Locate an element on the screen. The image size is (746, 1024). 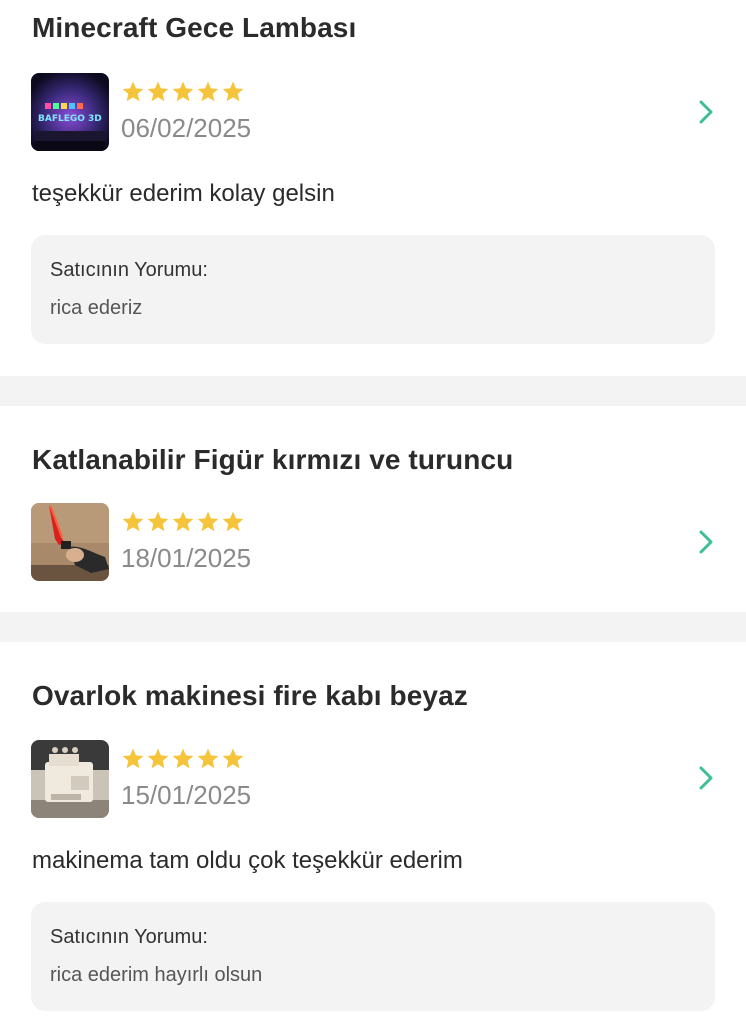
product-thumbnail: BAFLEGO 3D is located at coordinates (70, 112).